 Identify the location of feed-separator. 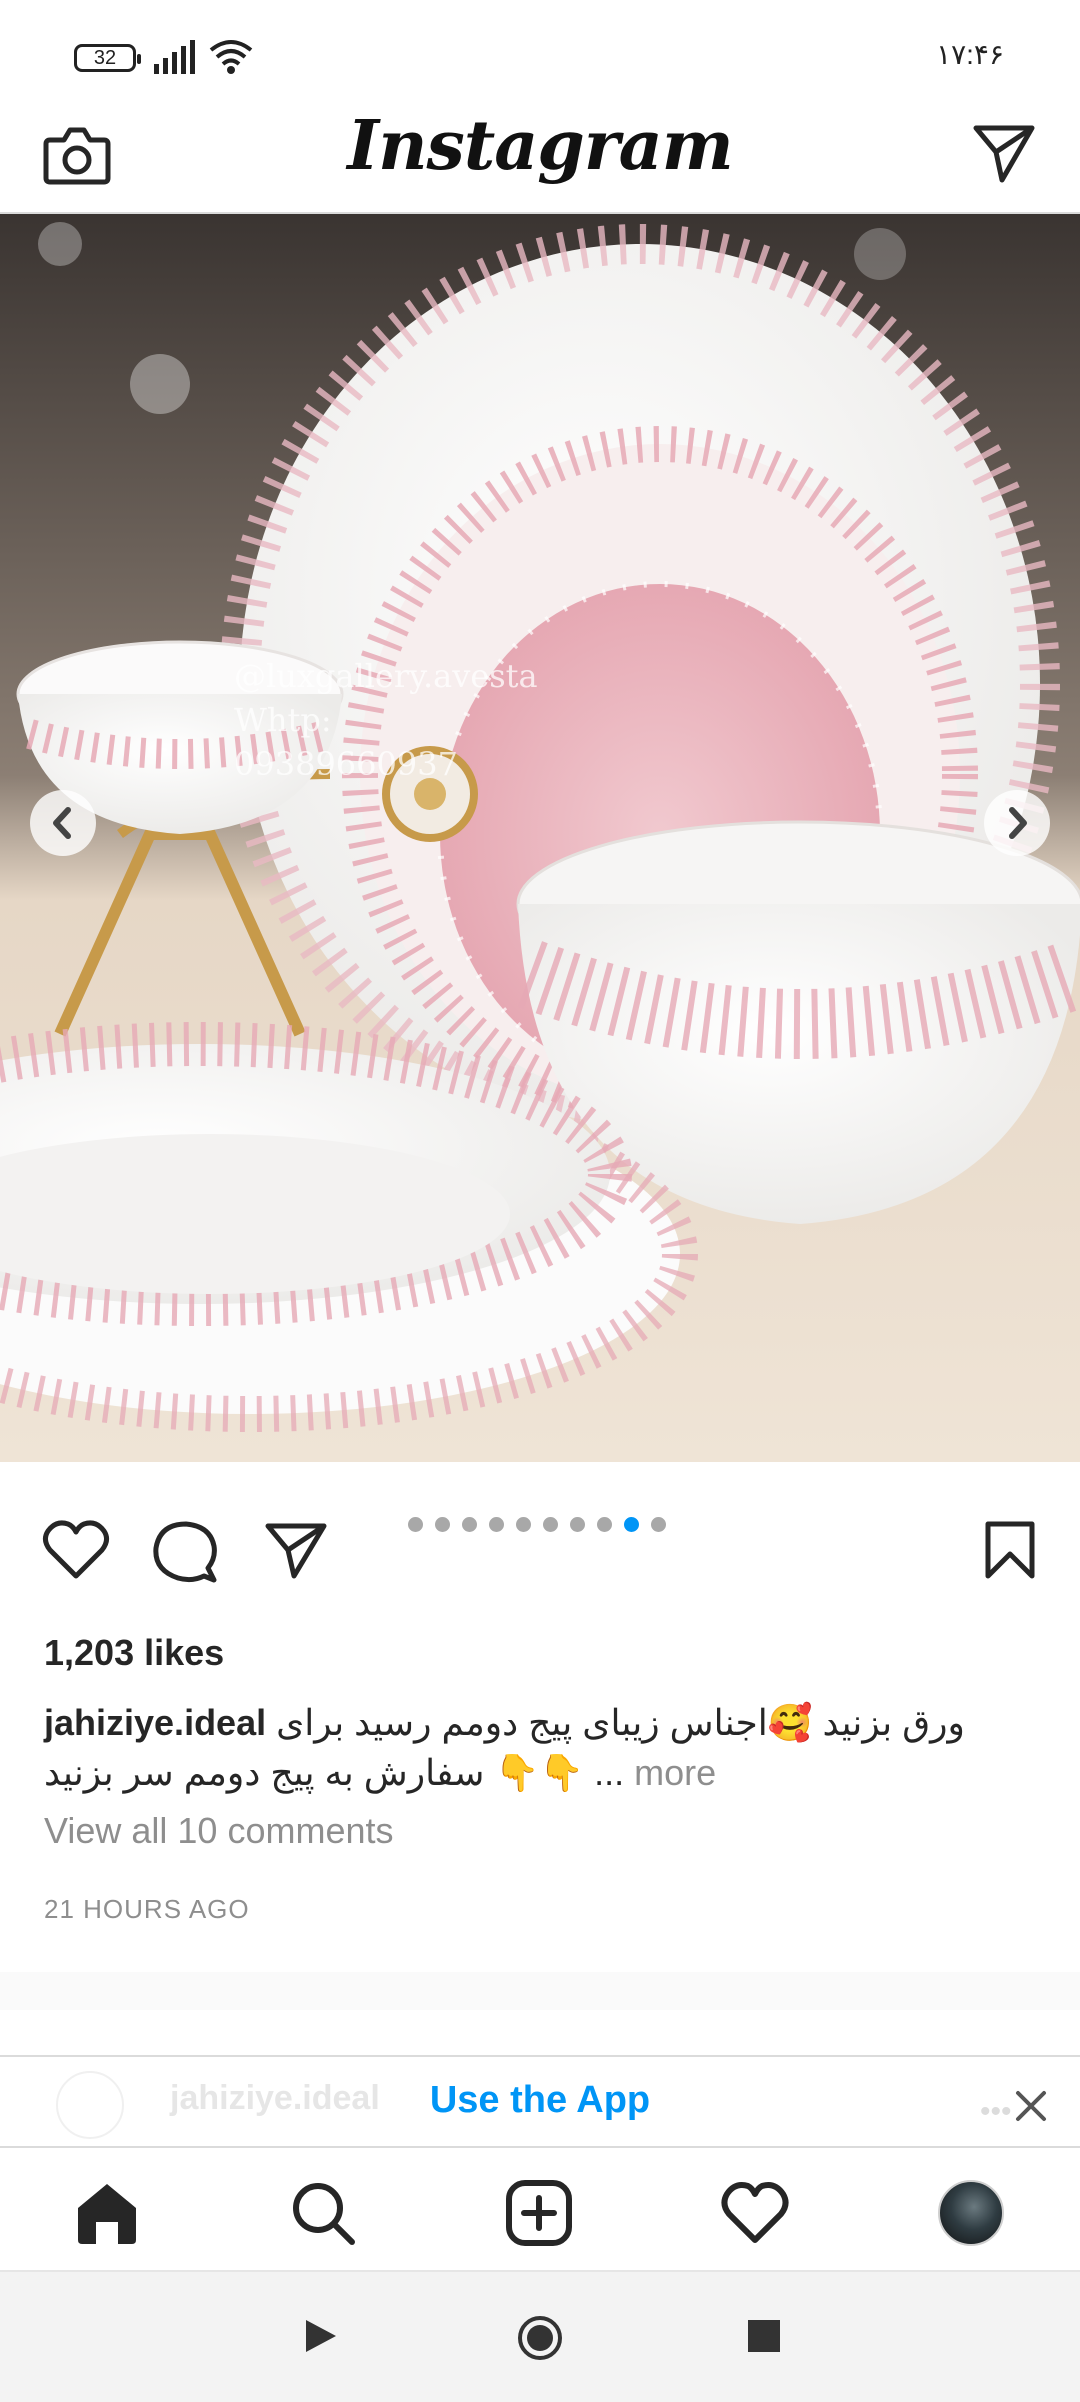
(540, 1991).